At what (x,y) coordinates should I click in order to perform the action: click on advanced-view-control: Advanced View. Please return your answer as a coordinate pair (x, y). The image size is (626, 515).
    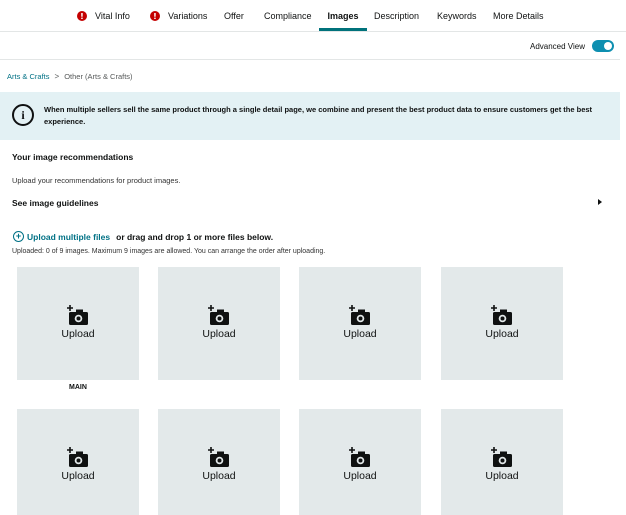
    Looking at the image, I should click on (572, 46).